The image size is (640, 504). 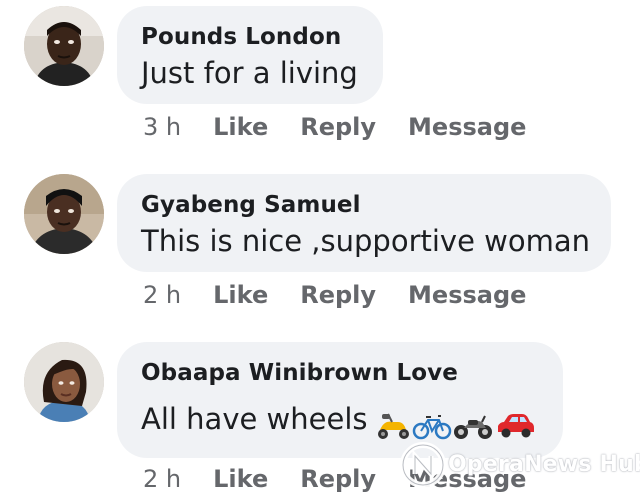 I want to click on bicycle-icon, so click(x=431, y=427).